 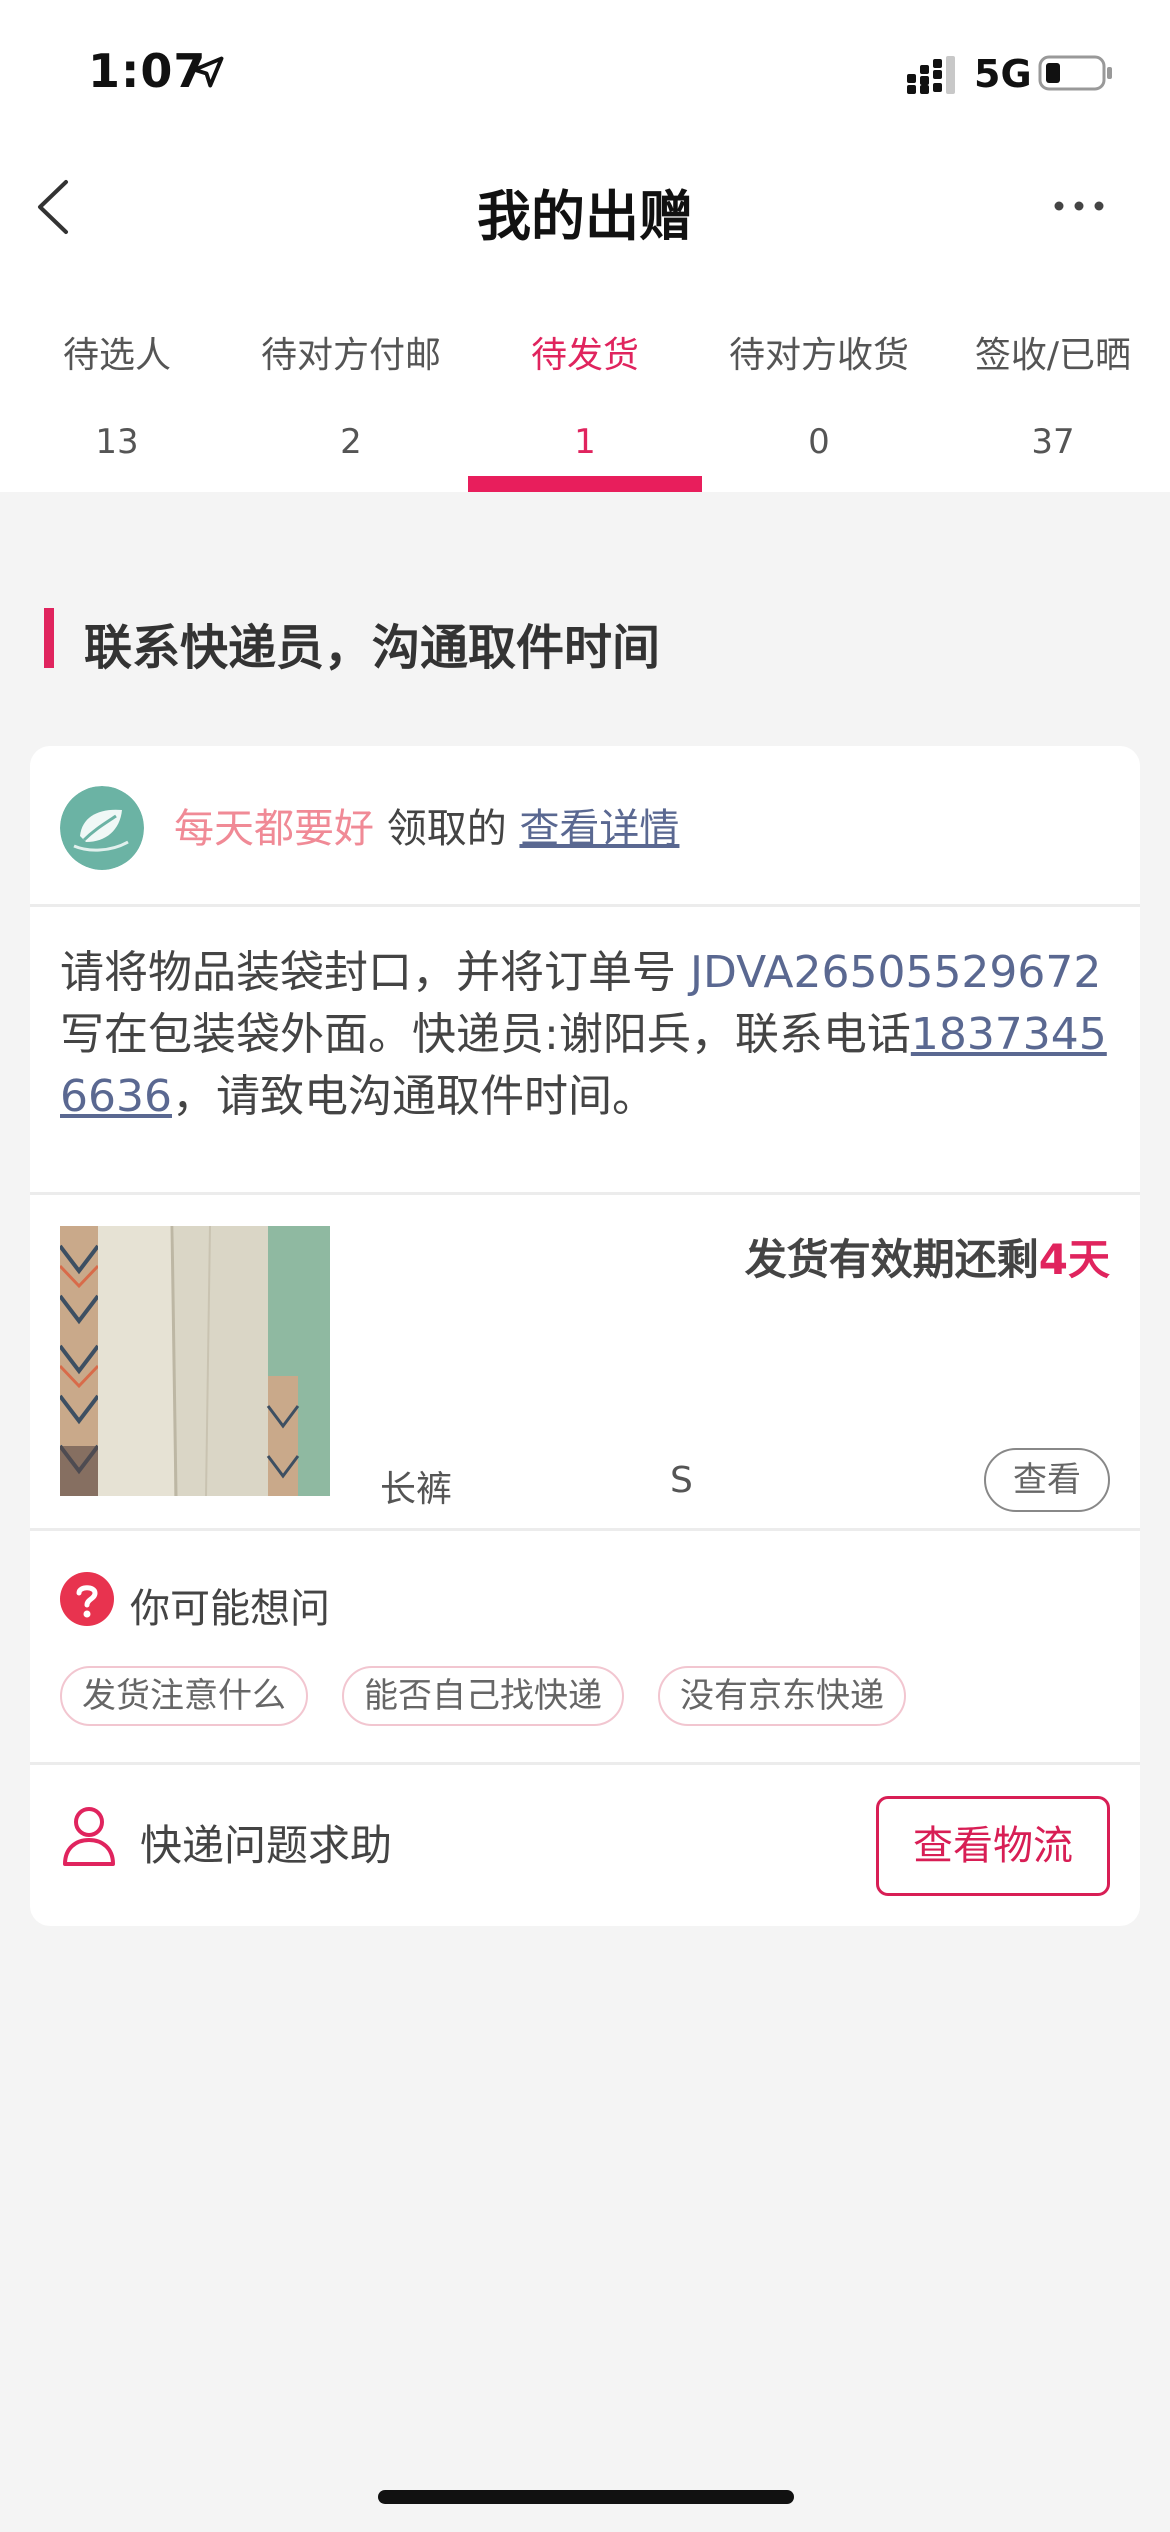 What do you see at coordinates (931, 75) in the screenshot?
I see `signal-icon` at bounding box center [931, 75].